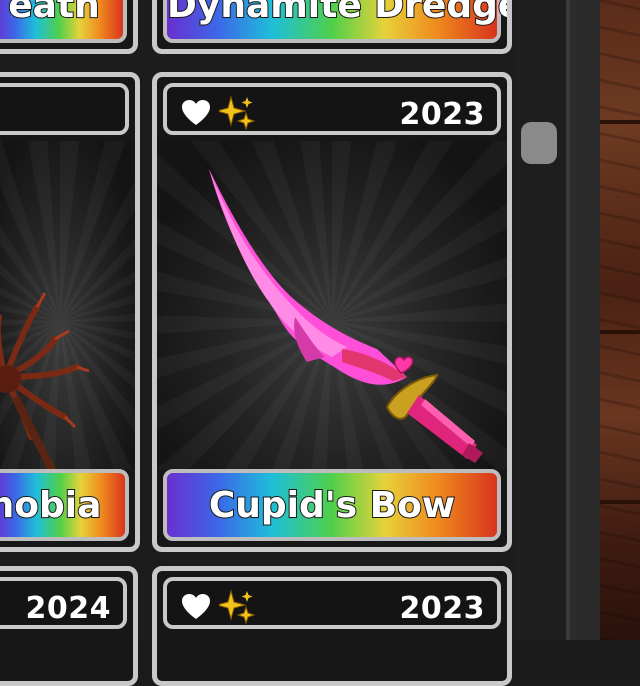 This screenshot has height=686, width=640. What do you see at coordinates (539, 143) in the screenshot?
I see `scrollbar-thumb` at bounding box center [539, 143].